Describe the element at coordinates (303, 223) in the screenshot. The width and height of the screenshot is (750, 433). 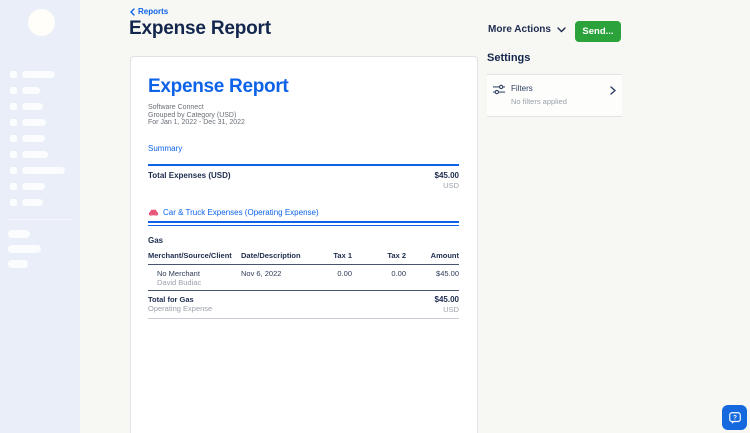
I see `category-rule` at that location.